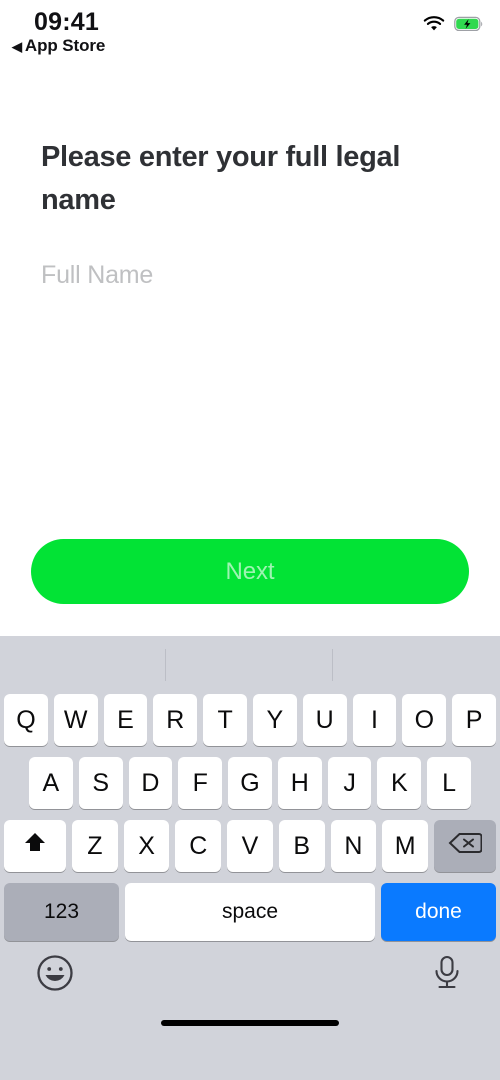 Image resolution: width=500 pixels, height=1080 pixels. Describe the element at coordinates (225, 720) in the screenshot. I see `key-t: T` at that location.